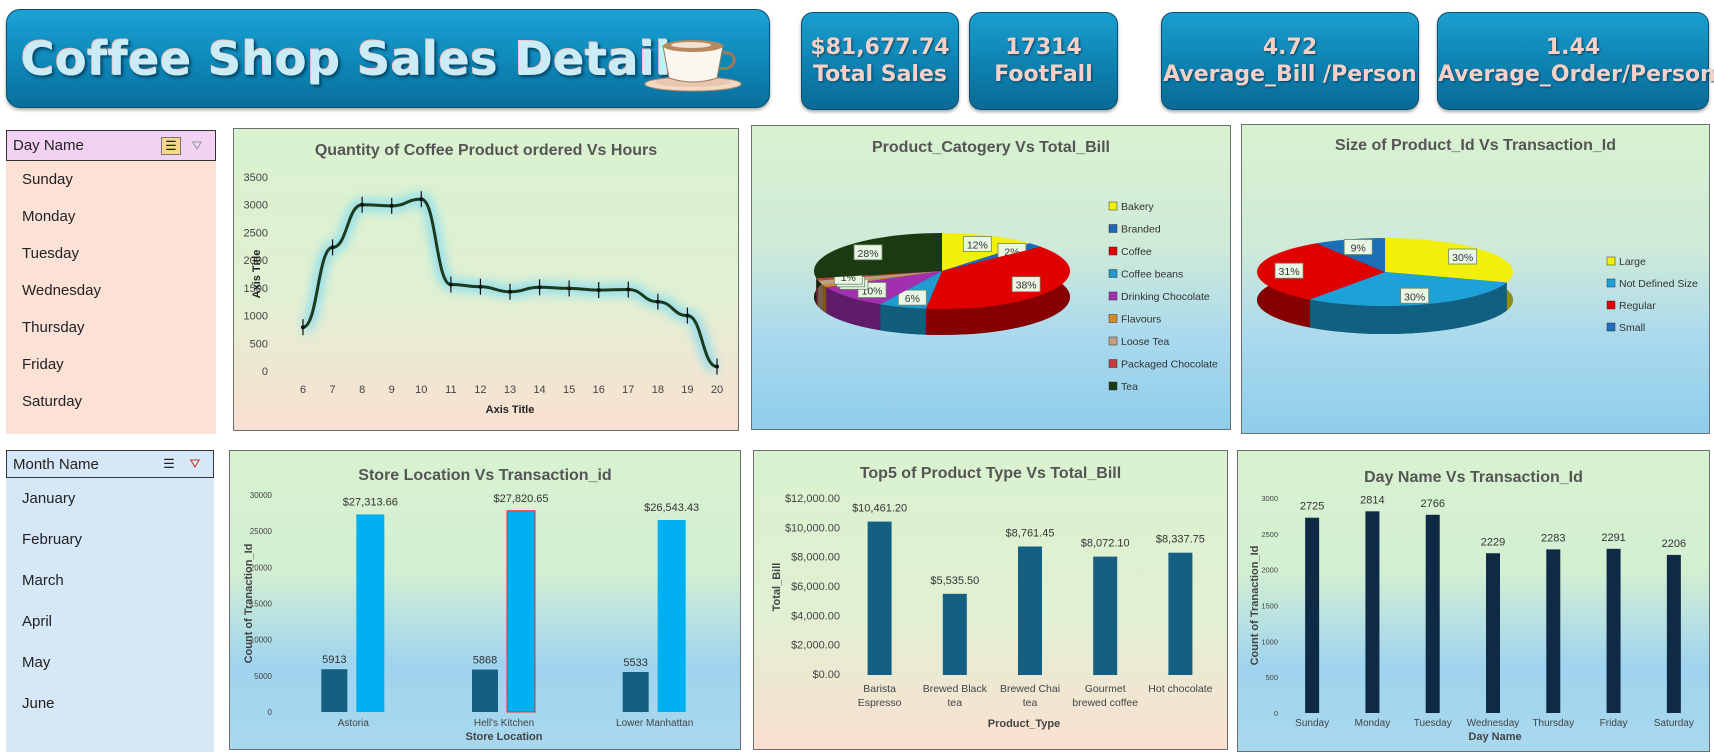 Image resolution: width=1714 pixels, height=752 pixels. I want to click on y-tick-label: 25000, so click(261, 531).